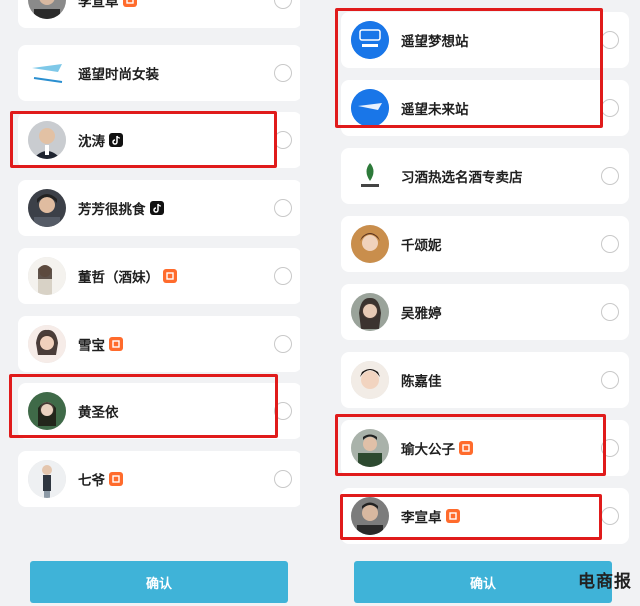  I want to click on account-row: 遥望梦想站, so click(485, 40).